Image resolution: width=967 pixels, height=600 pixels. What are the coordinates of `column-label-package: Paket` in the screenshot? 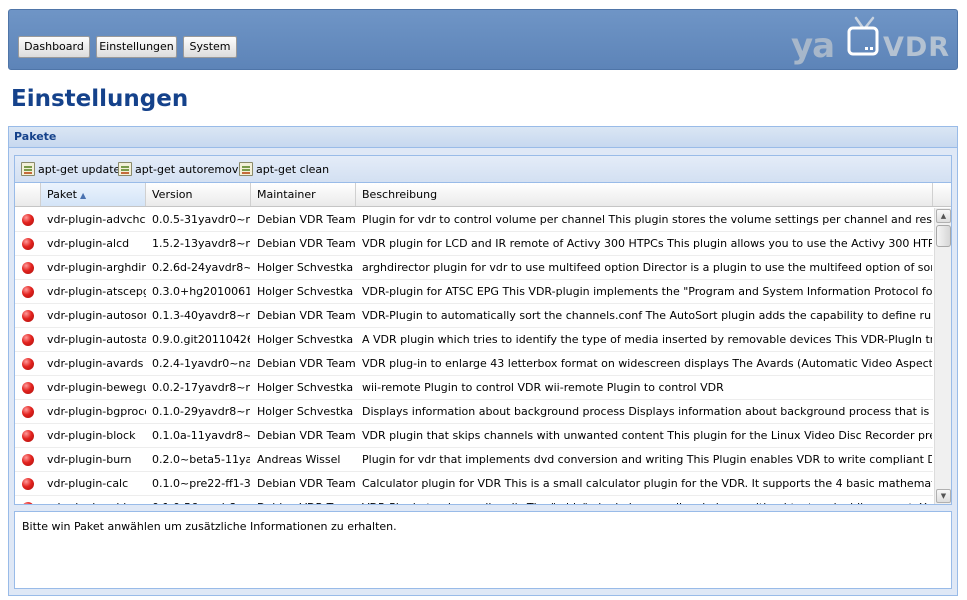 It's located at (62, 194).